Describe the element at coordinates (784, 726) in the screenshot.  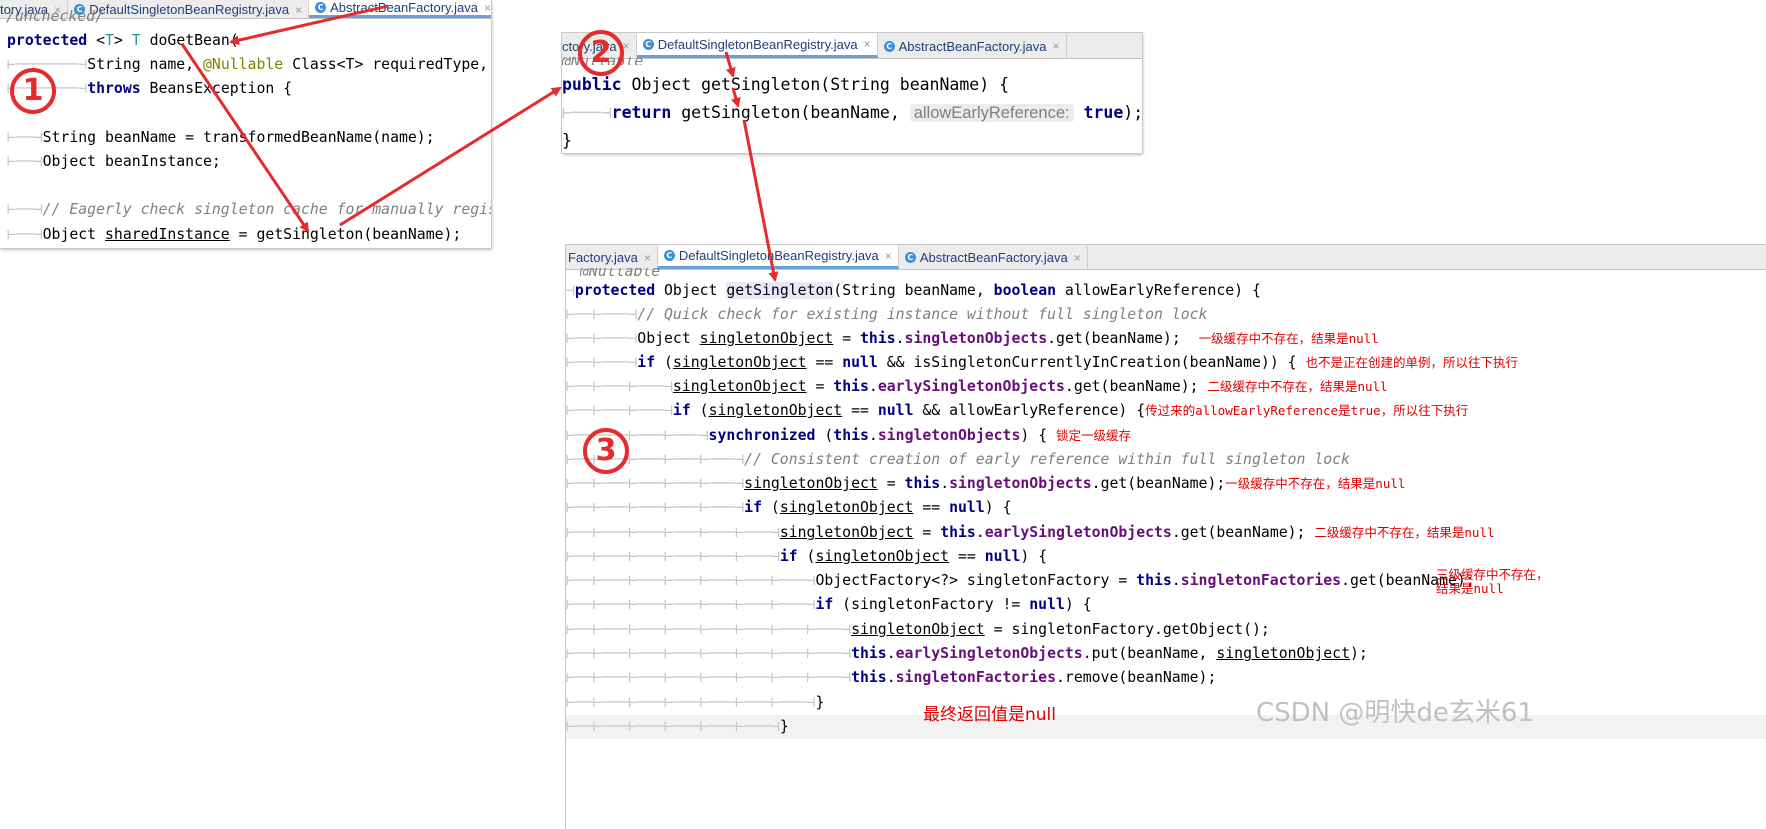
I see `code-text: }` at that location.